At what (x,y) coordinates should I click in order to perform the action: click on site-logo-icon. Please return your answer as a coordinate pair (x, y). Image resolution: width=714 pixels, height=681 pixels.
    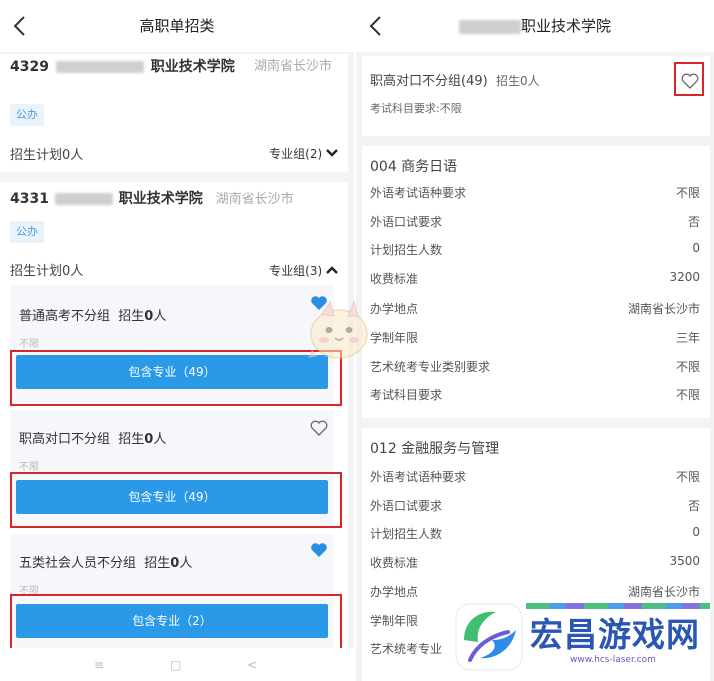
    Looking at the image, I should click on (489, 637).